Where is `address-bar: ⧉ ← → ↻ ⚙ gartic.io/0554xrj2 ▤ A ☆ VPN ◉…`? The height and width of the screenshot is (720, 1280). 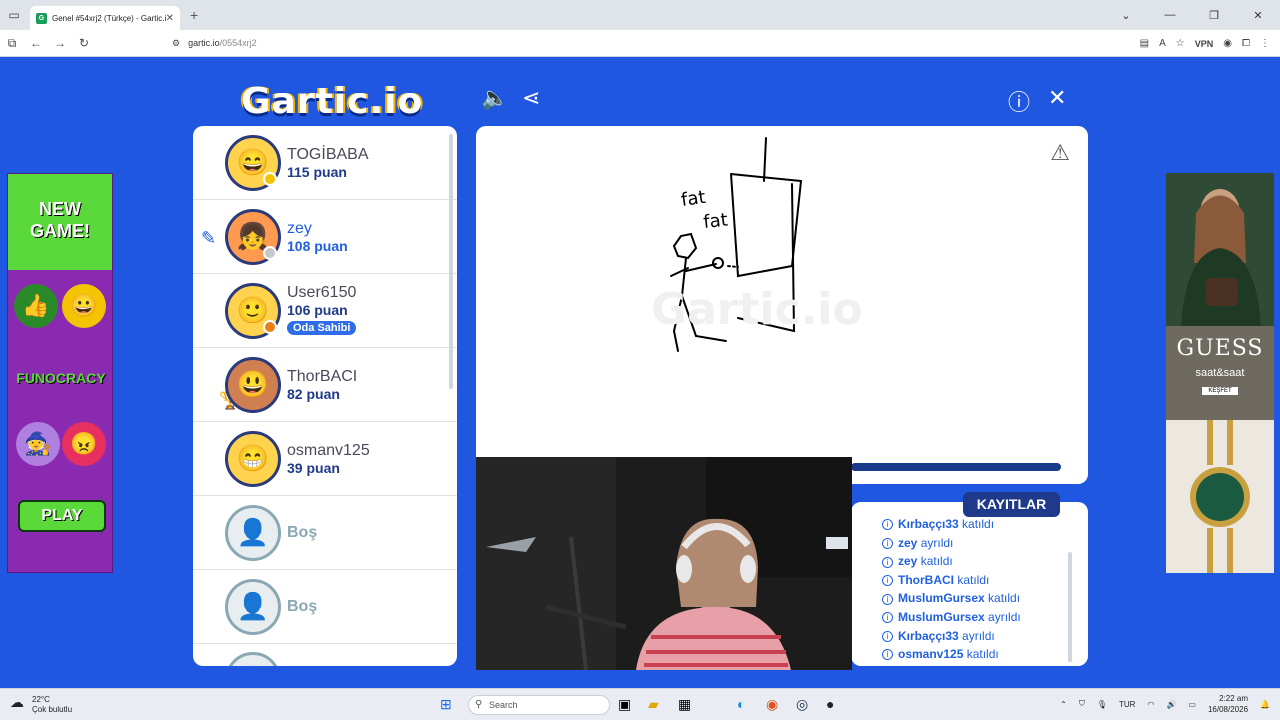 address-bar: ⧉ ← → ↻ ⚙ gartic.io/0554xrj2 ▤ A ☆ VPN ◉… is located at coordinates (640, 43).